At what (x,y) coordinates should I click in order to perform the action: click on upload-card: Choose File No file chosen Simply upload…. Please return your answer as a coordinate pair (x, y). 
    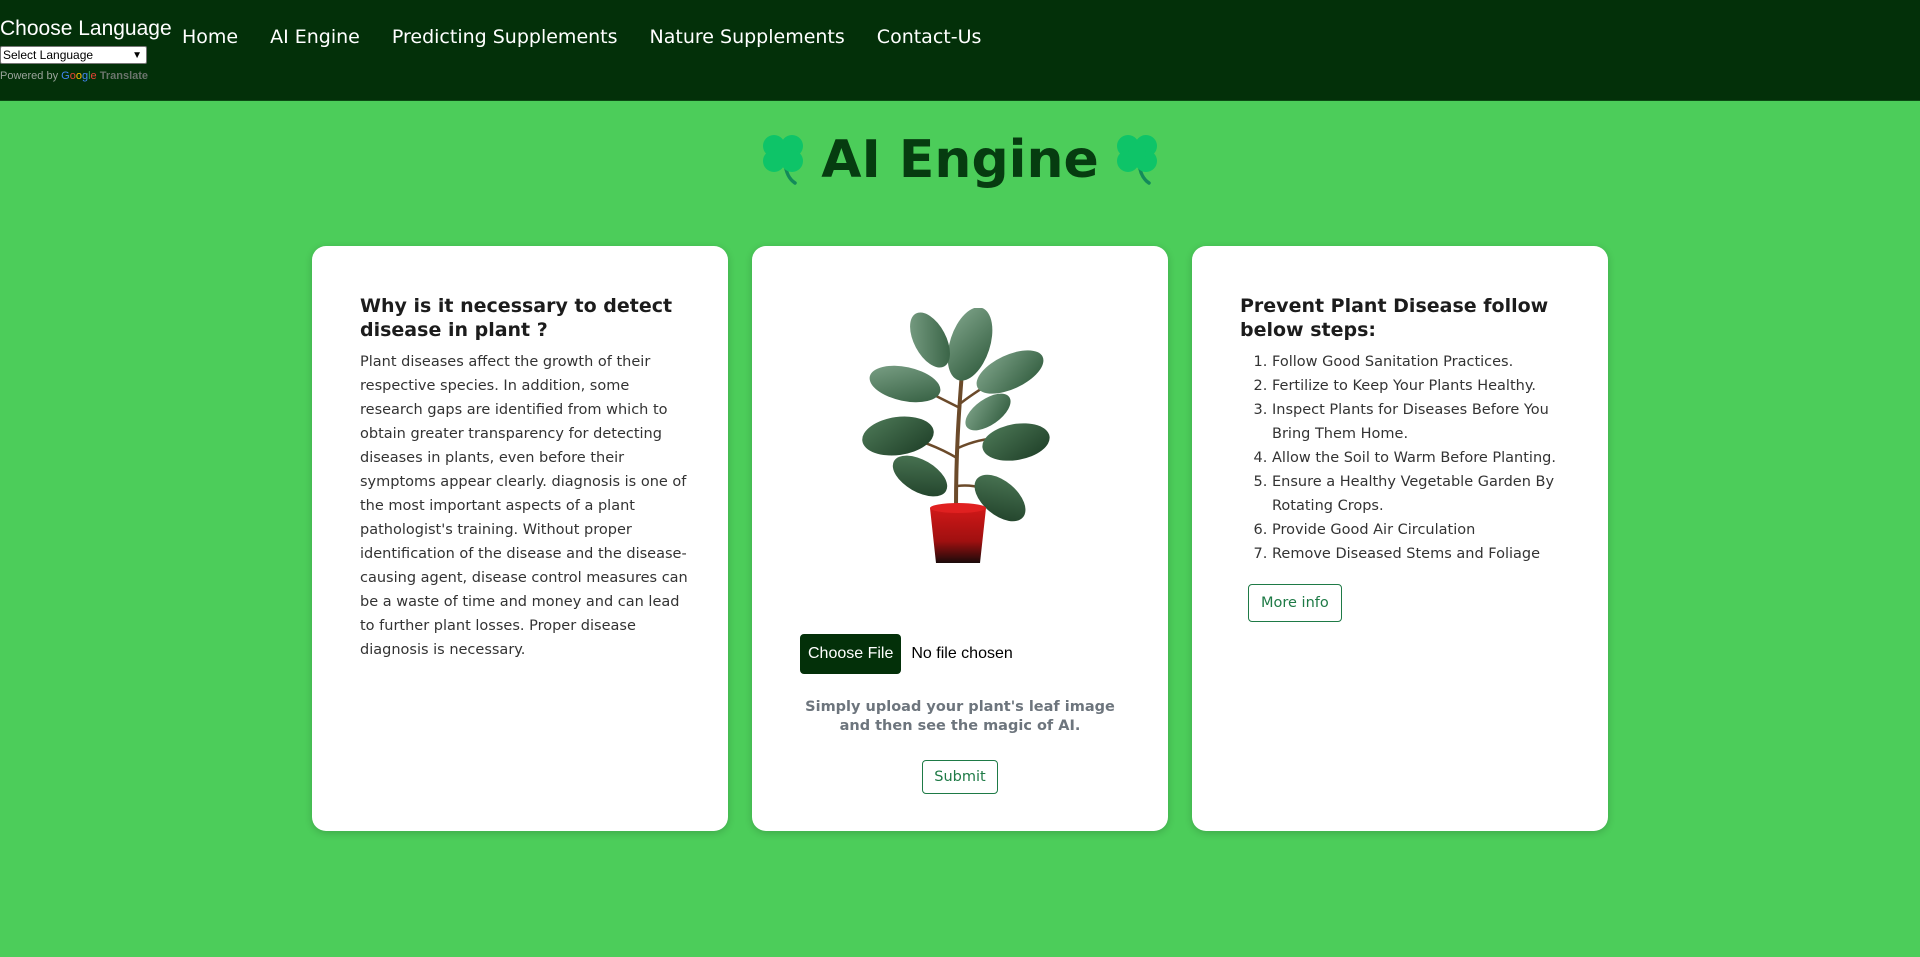
    Looking at the image, I should click on (960, 538).